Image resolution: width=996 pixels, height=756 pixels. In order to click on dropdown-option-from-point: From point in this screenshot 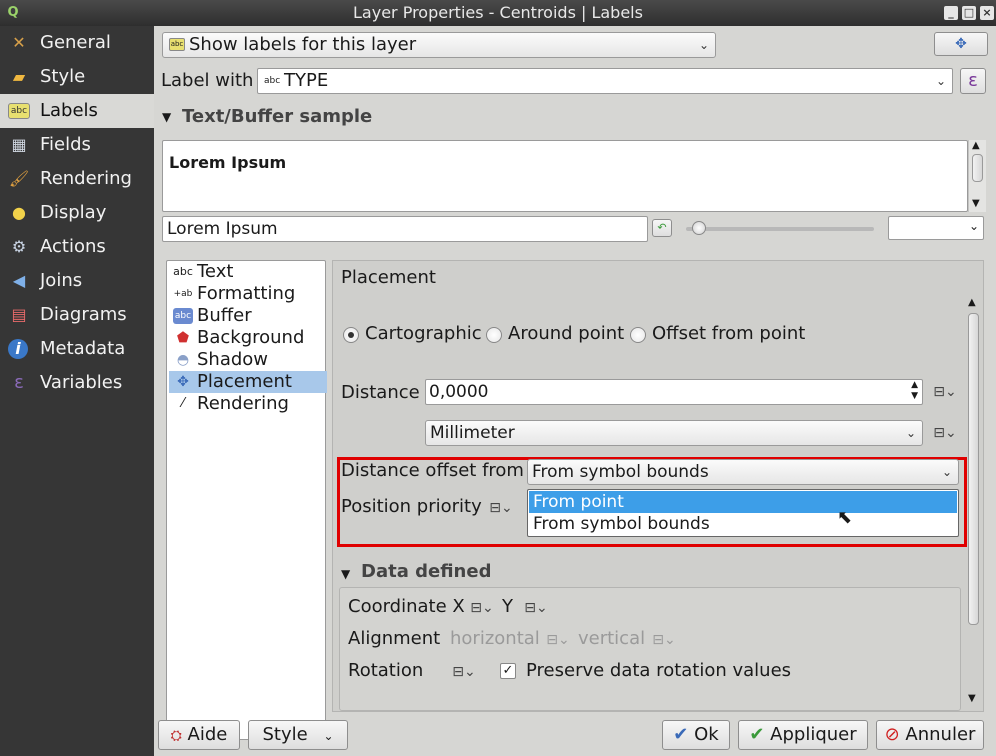, I will do `click(743, 502)`.